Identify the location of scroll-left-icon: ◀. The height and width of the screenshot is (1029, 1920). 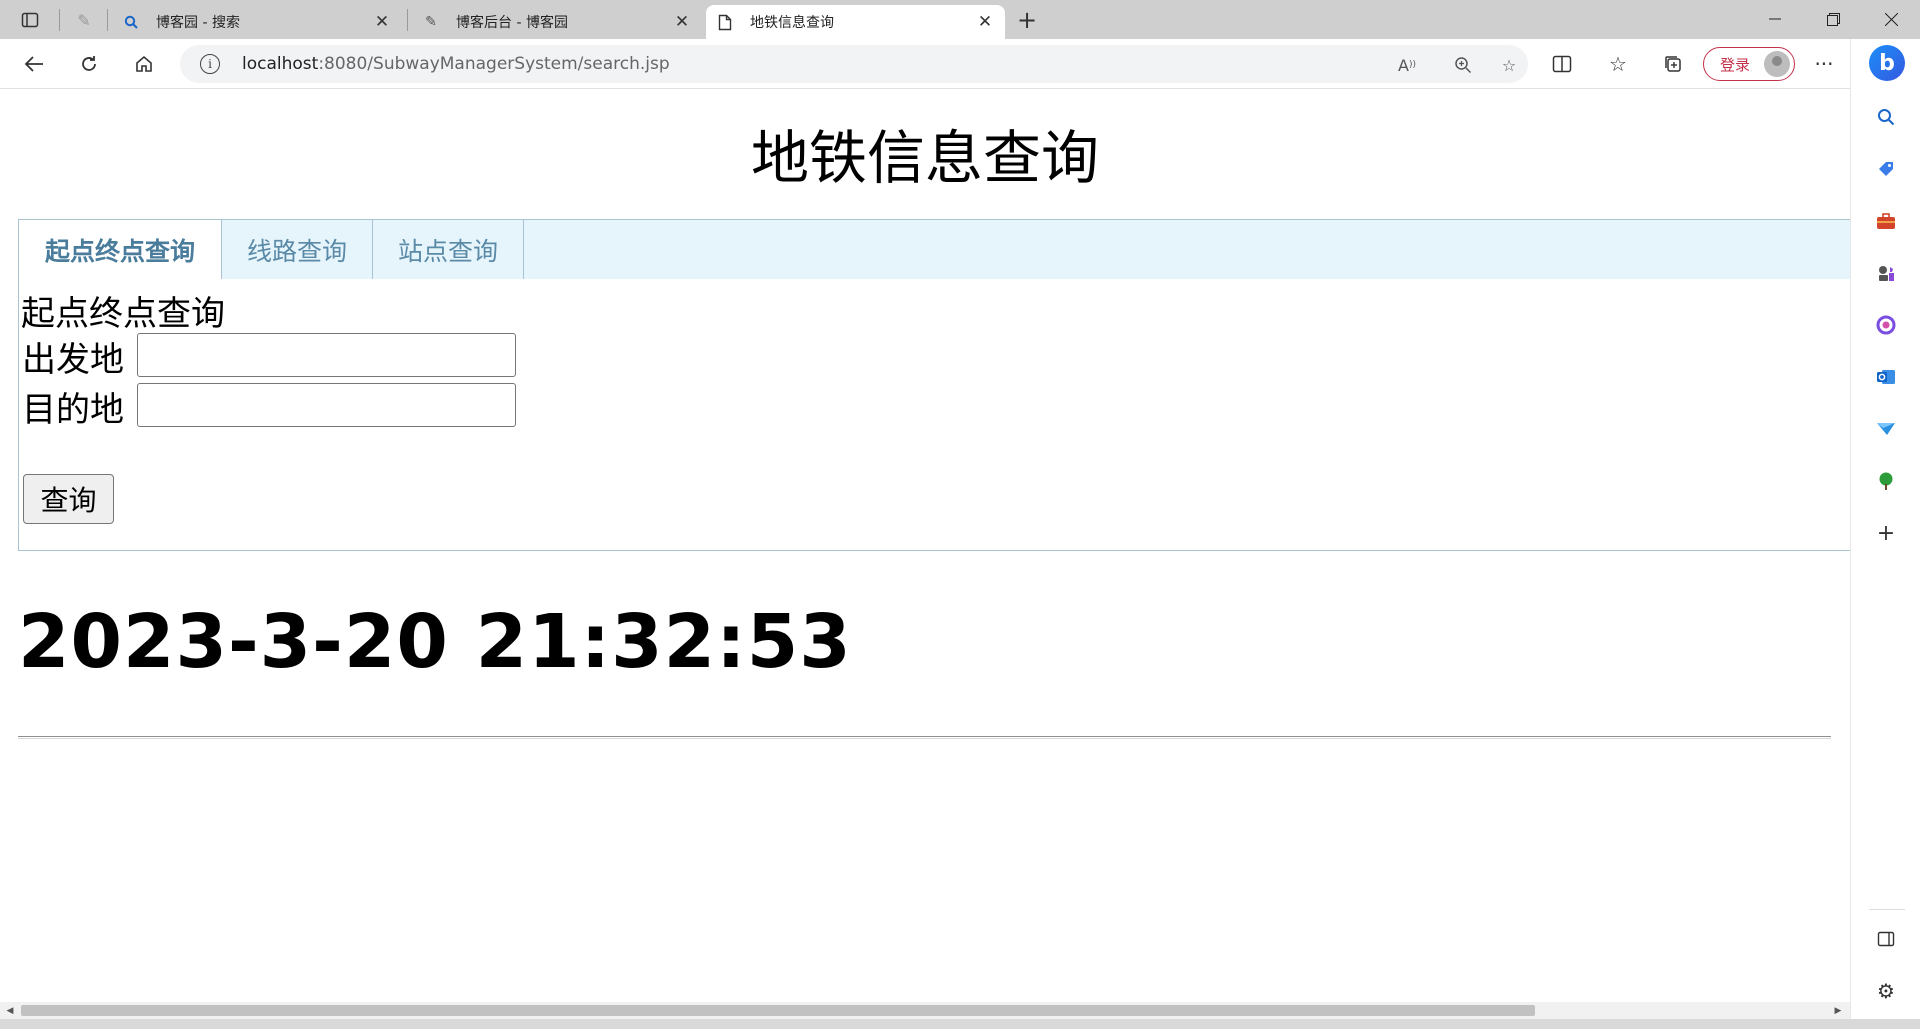
(10, 1010).